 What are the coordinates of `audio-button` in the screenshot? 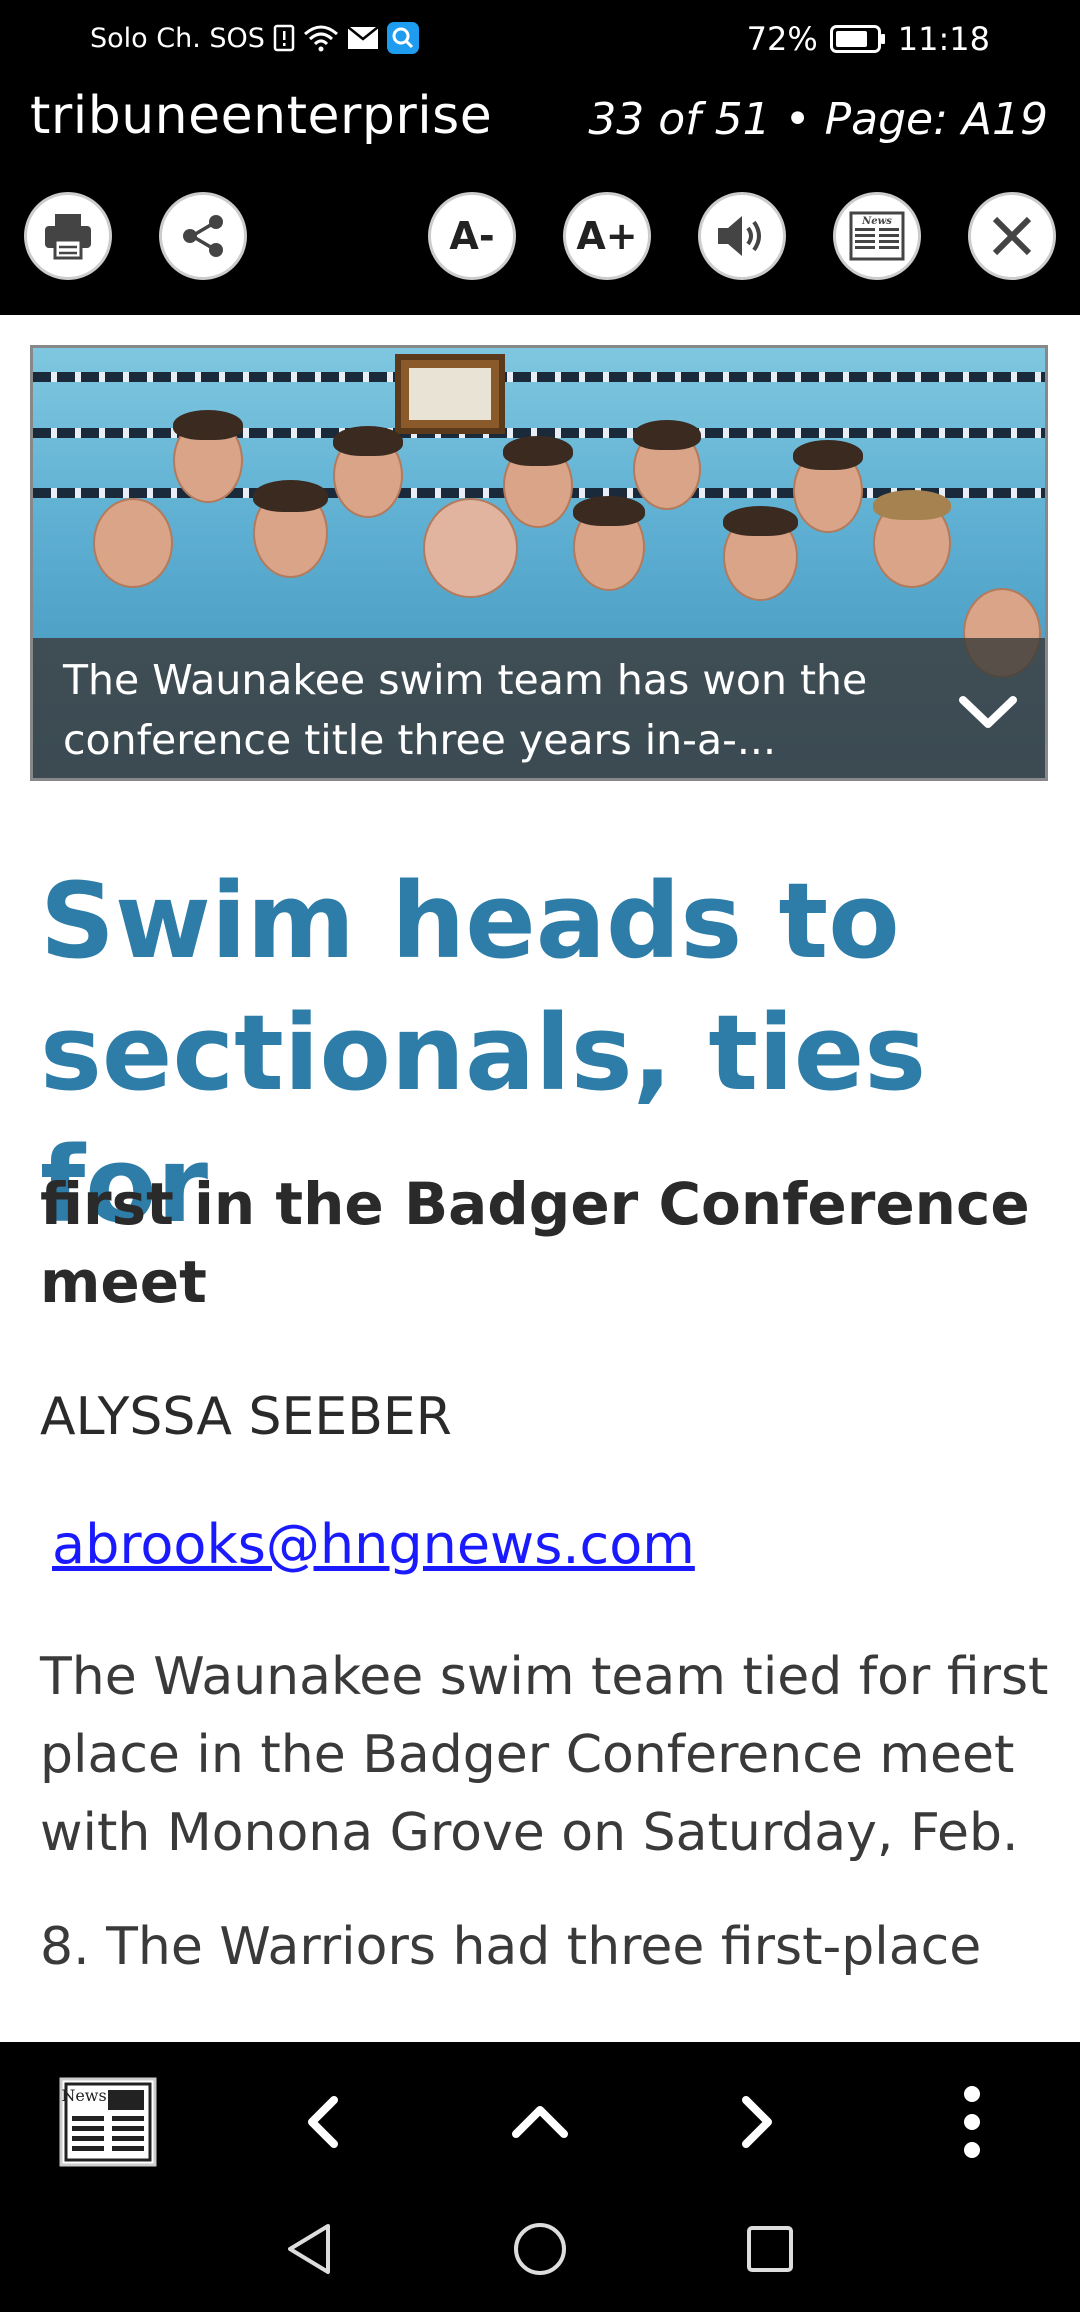 It's located at (742, 236).